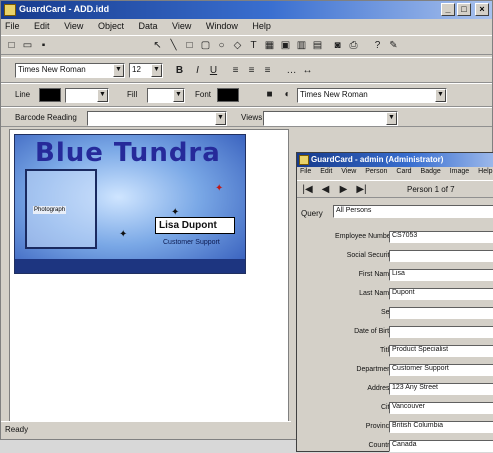 The image size is (493, 453). What do you see at coordinates (441, 446) in the screenshot?
I see `field-country: Canada` at bounding box center [441, 446].